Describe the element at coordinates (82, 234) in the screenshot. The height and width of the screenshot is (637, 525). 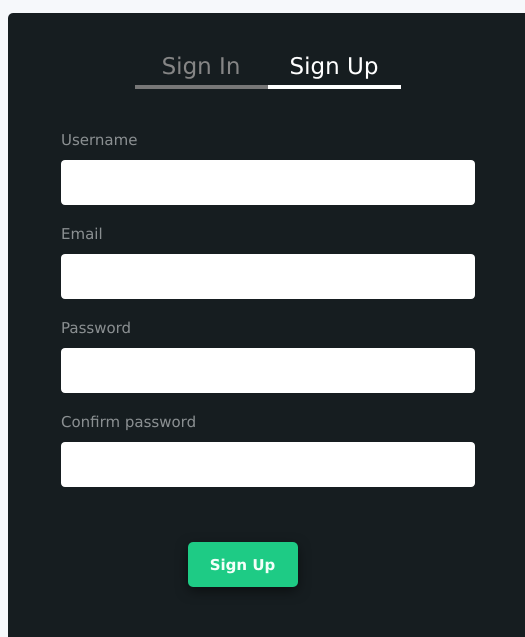
I see `field-label: Email` at that location.